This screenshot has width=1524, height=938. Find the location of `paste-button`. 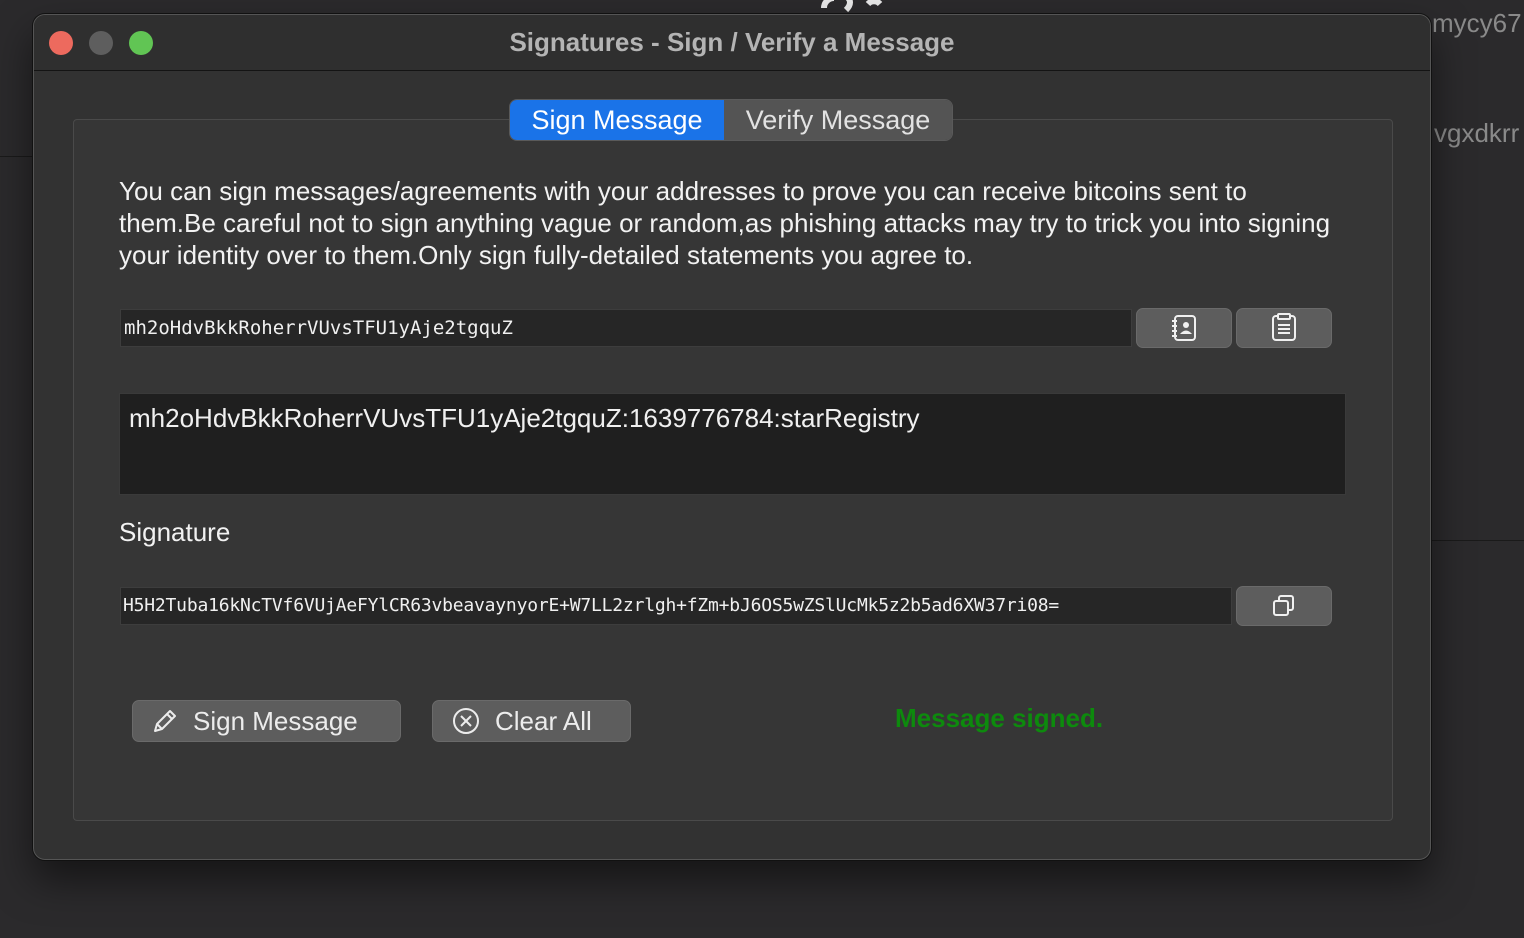

paste-button is located at coordinates (1284, 328).